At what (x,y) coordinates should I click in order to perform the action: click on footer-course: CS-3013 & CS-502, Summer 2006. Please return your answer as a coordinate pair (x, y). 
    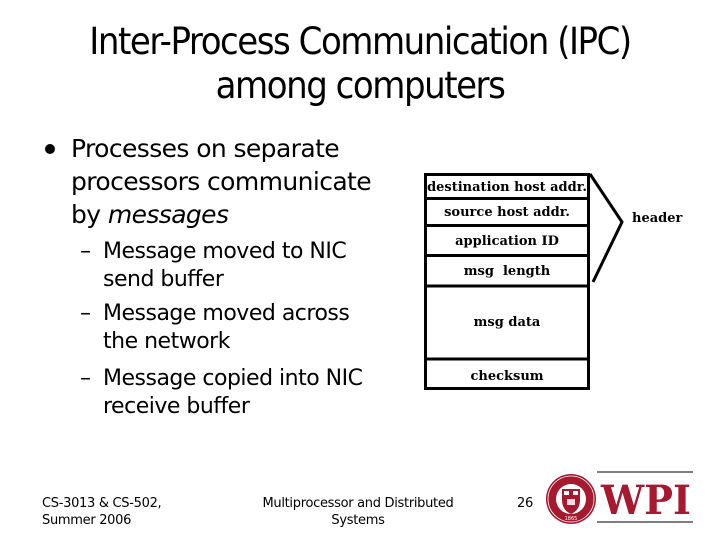
    Looking at the image, I should click on (102, 512).